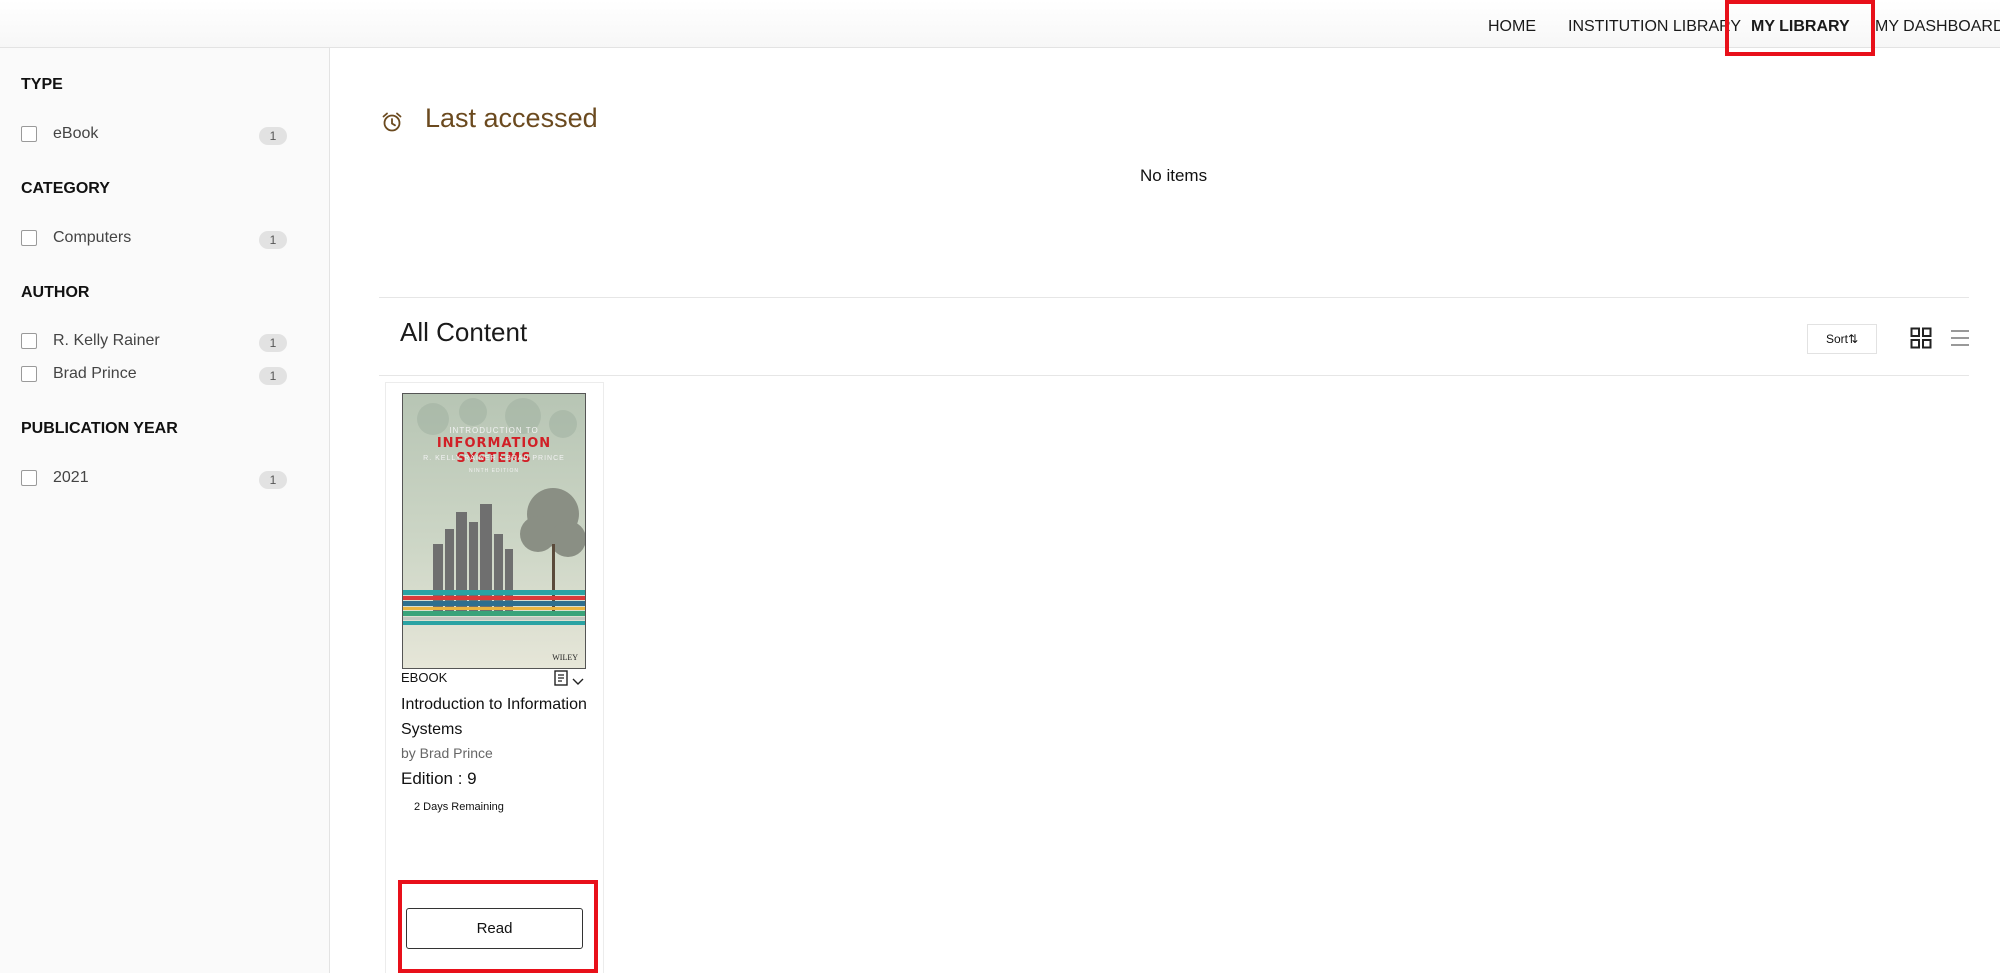 The image size is (2000, 973). I want to click on filter-option-2021: 2021 1, so click(154, 479).